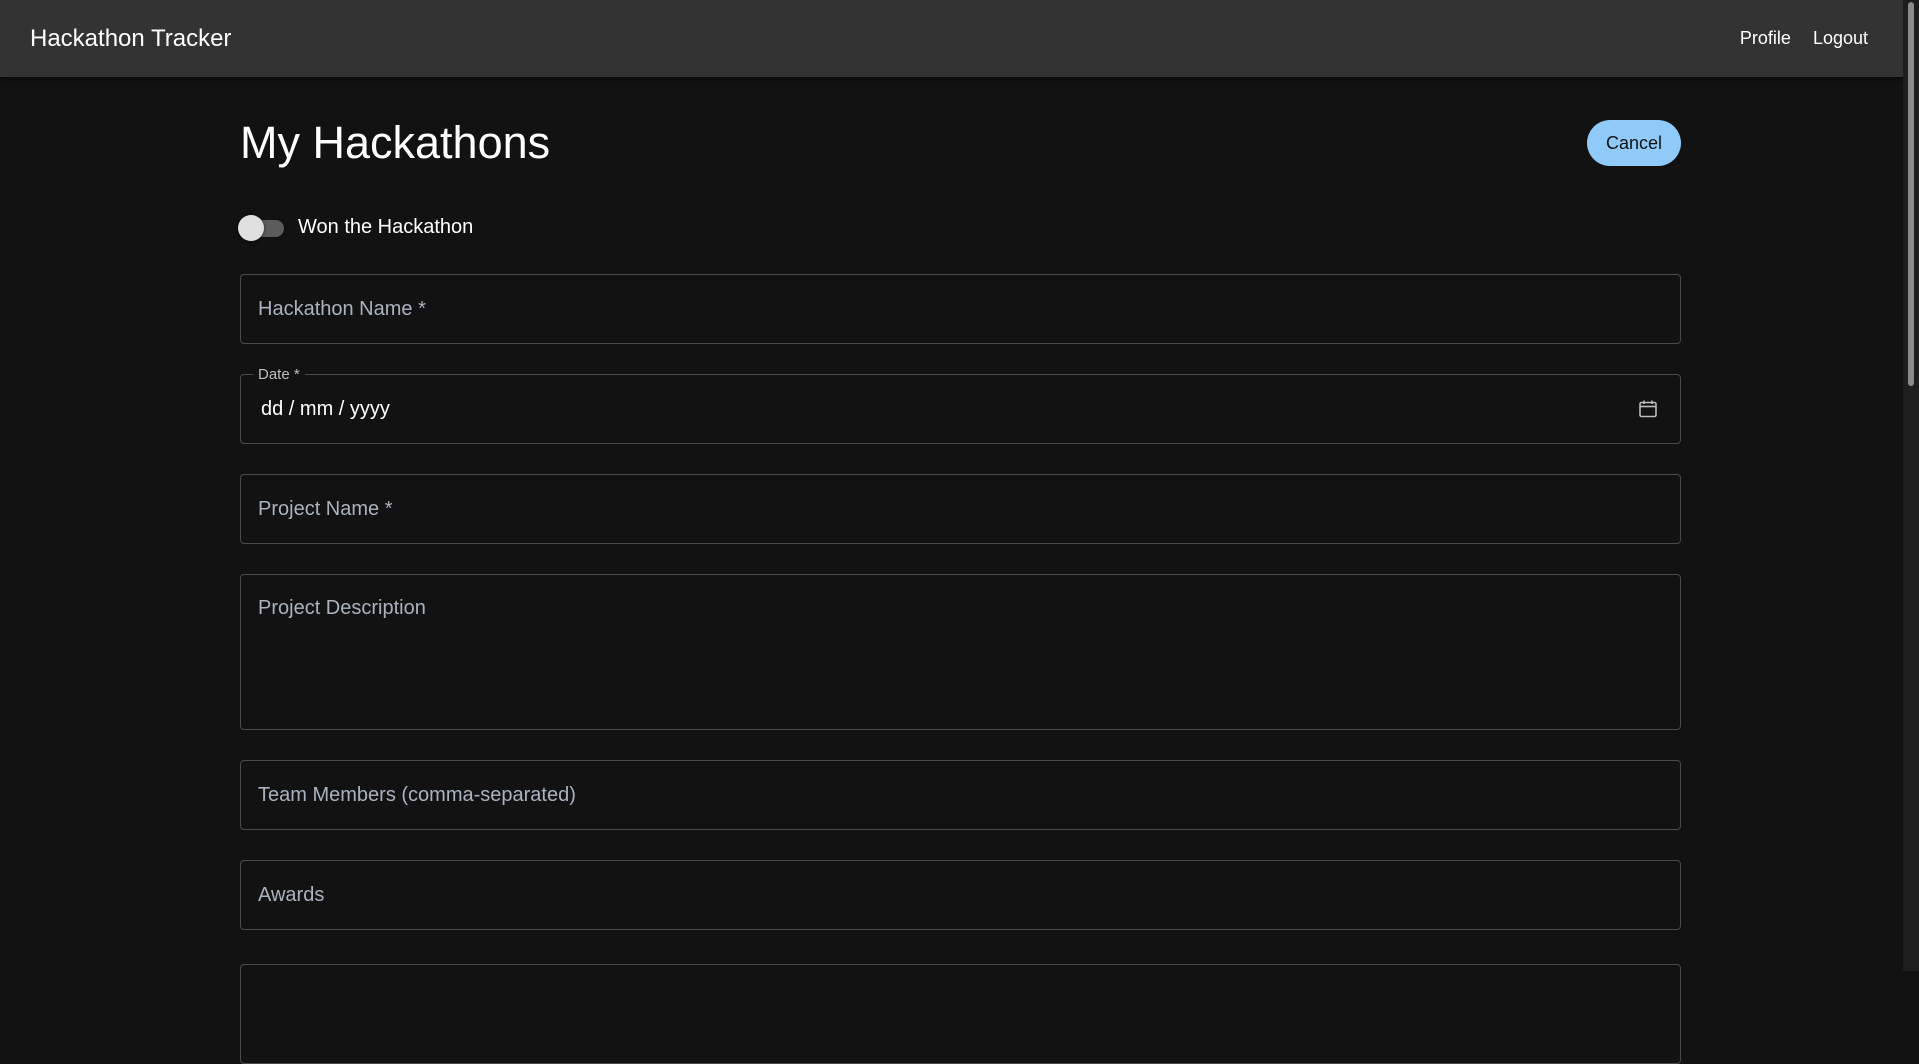 The height and width of the screenshot is (1064, 1919). What do you see at coordinates (1633, 143) in the screenshot?
I see `cancel-button: Cancel` at bounding box center [1633, 143].